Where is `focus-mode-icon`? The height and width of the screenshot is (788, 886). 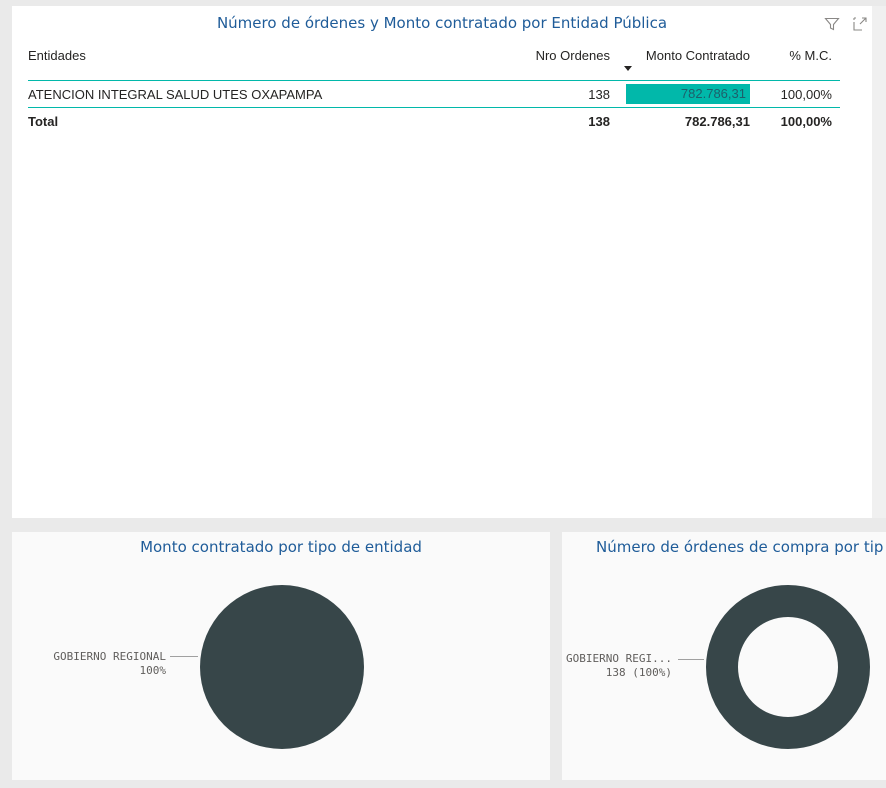 focus-mode-icon is located at coordinates (860, 24).